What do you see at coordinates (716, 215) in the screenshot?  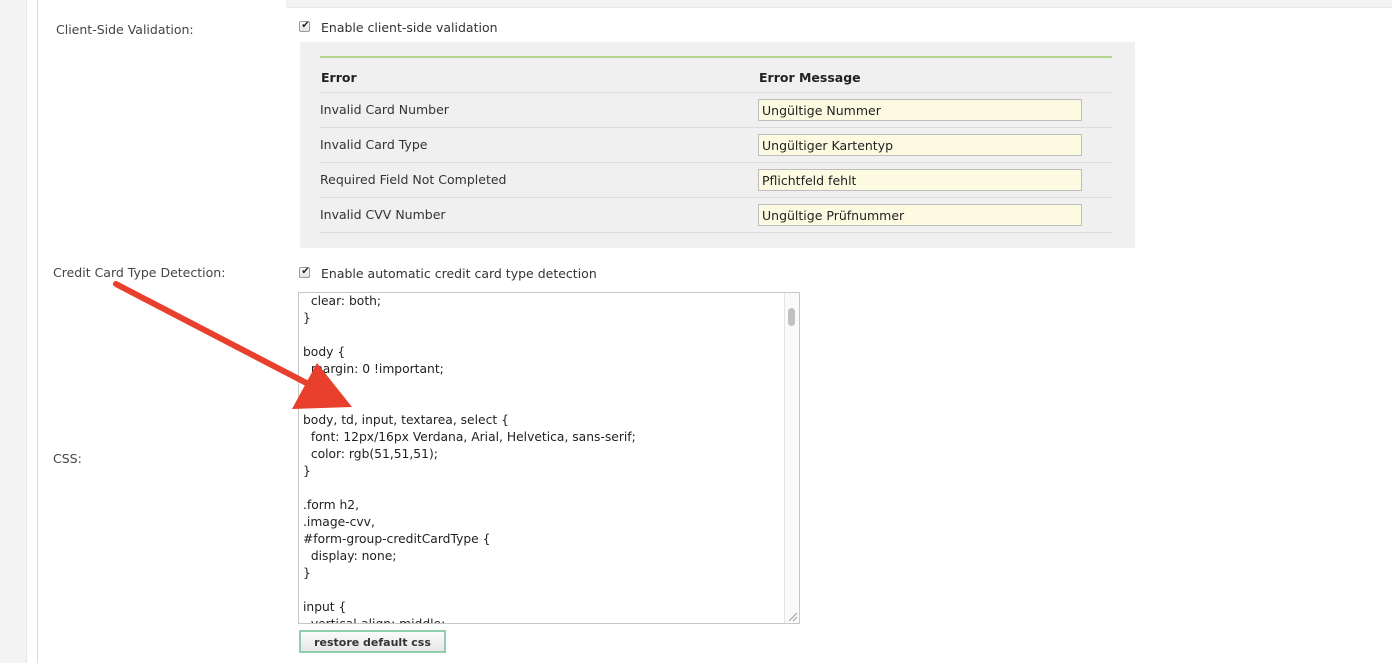 I see `table-row: Invalid CVV Number` at bounding box center [716, 215].